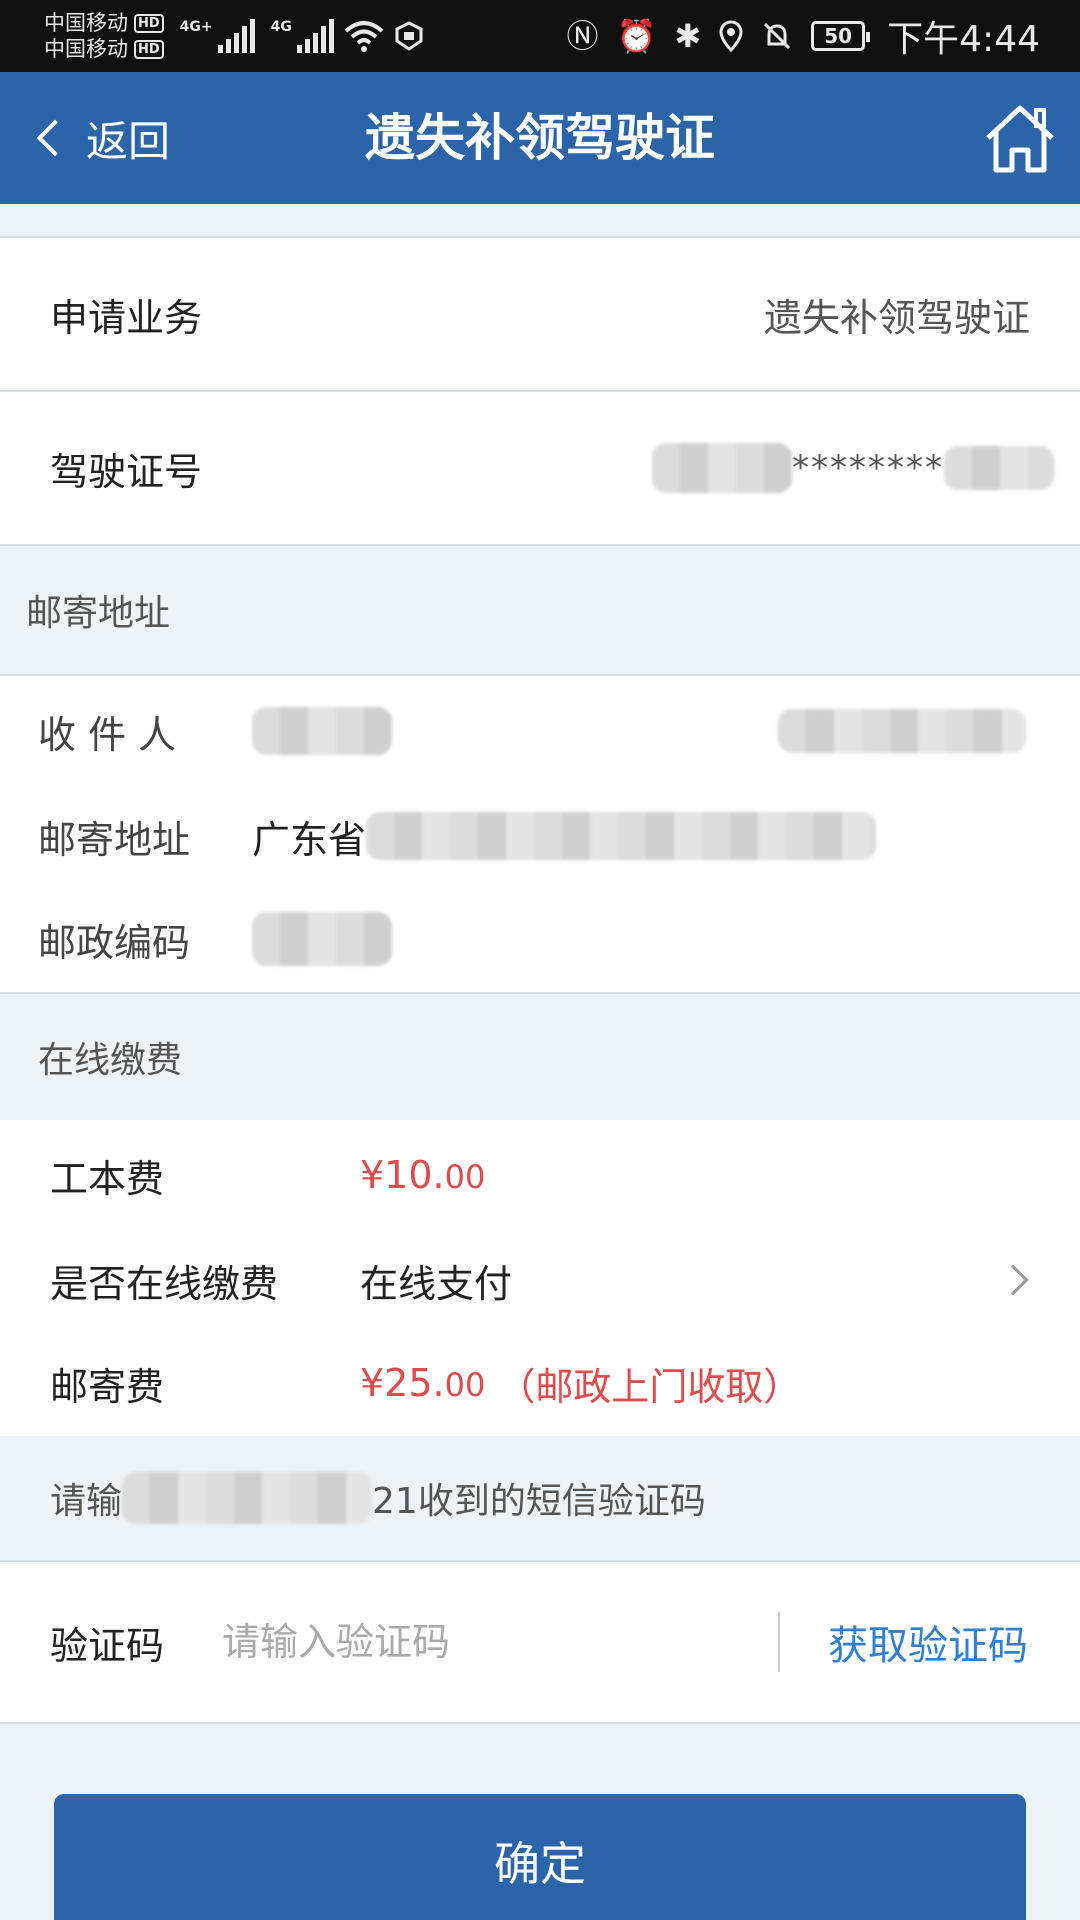 This screenshot has height=1920, width=1080. Describe the element at coordinates (540, 731) in the screenshot. I see `recipient-row: 收 件 人` at that location.